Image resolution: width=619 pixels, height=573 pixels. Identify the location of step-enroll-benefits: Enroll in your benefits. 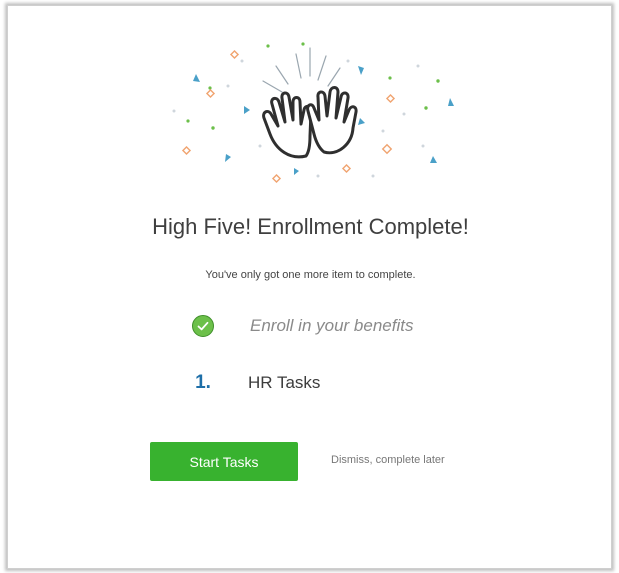
(300, 326).